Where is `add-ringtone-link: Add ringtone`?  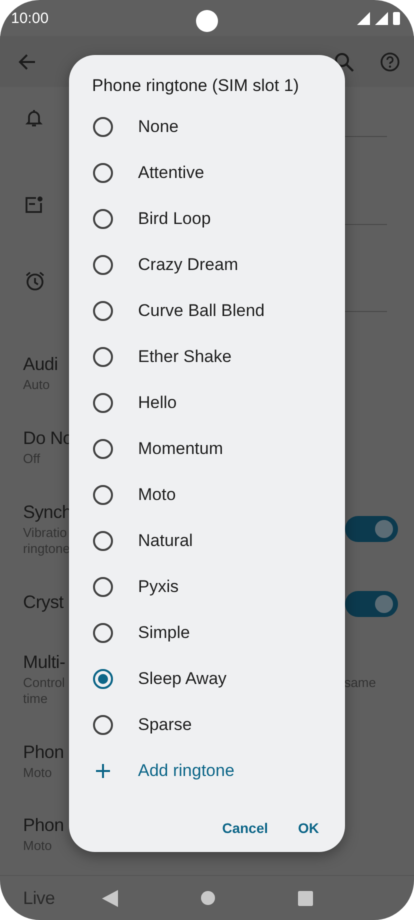
add-ringtone-link: Add ringtone is located at coordinates (207, 771).